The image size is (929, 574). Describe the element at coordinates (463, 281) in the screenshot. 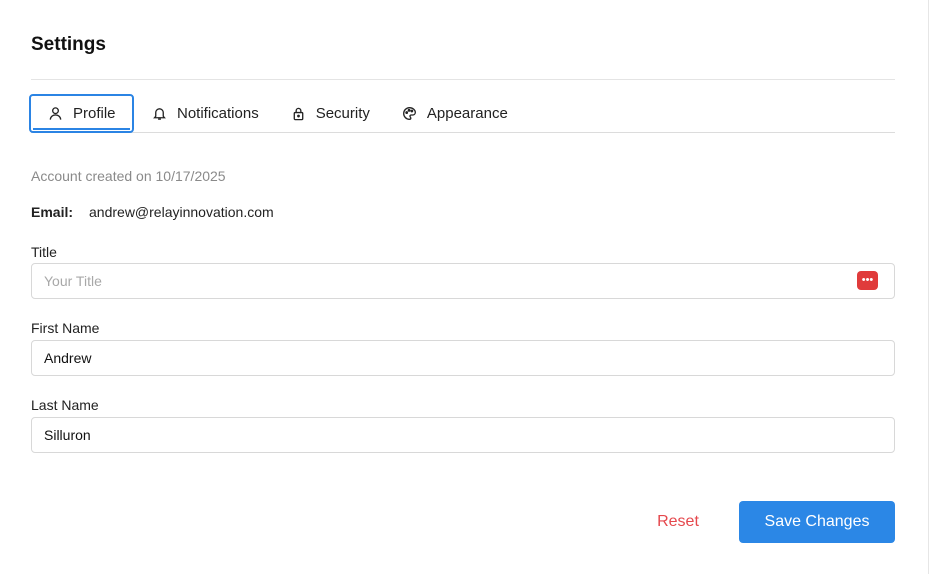

I see `title-input` at that location.